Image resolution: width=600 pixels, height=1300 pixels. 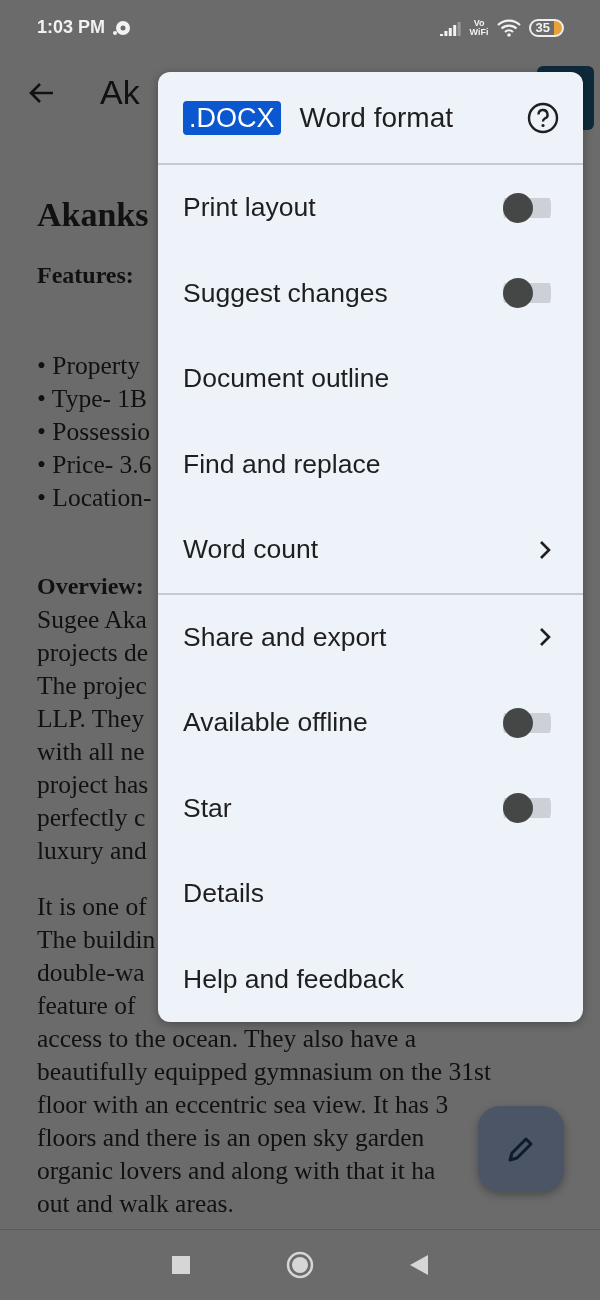 I want to click on paragraph-line: The projec, so click(x=92, y=686).